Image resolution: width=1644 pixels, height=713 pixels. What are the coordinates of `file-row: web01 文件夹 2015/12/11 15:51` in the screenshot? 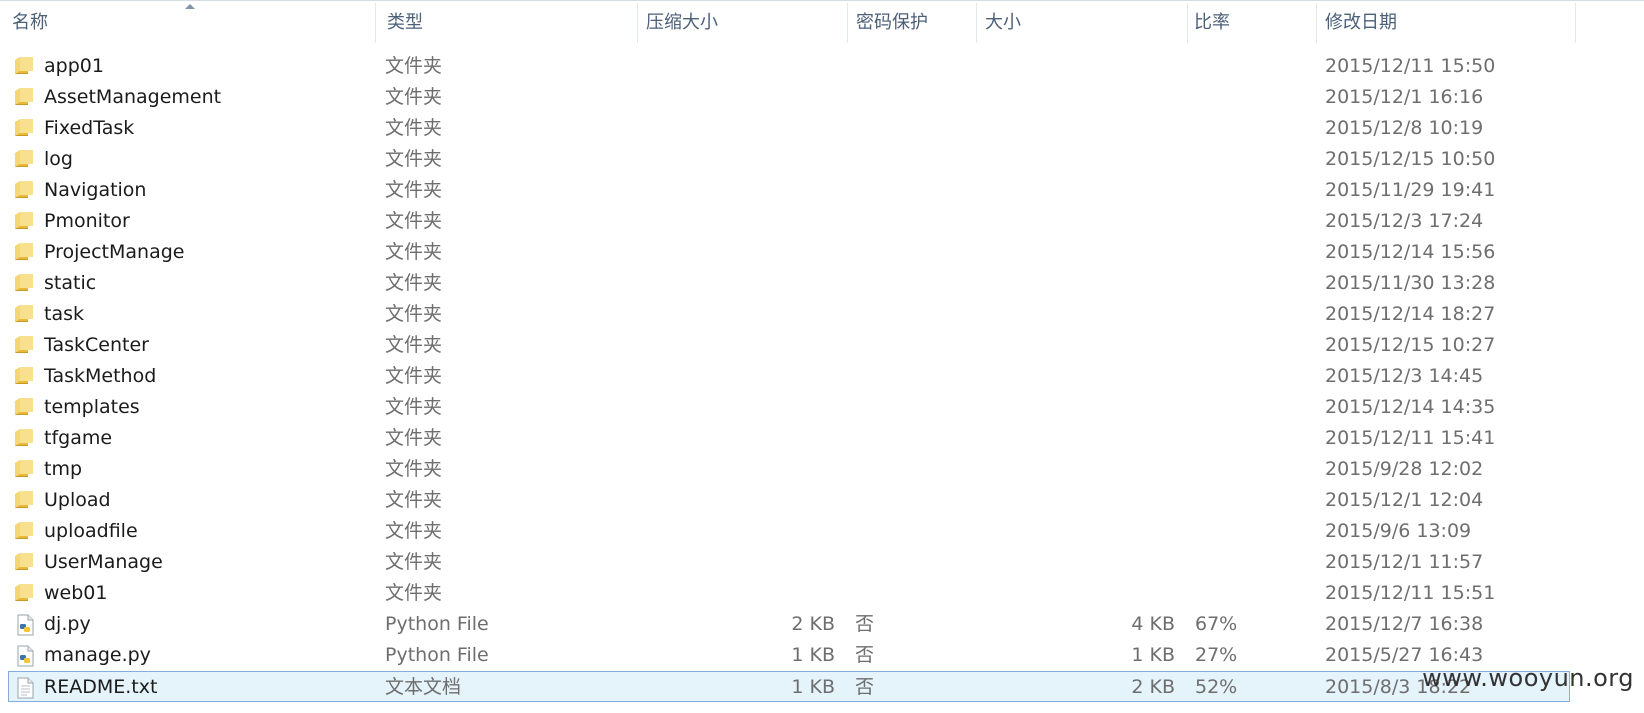 It's located at (822, 593).